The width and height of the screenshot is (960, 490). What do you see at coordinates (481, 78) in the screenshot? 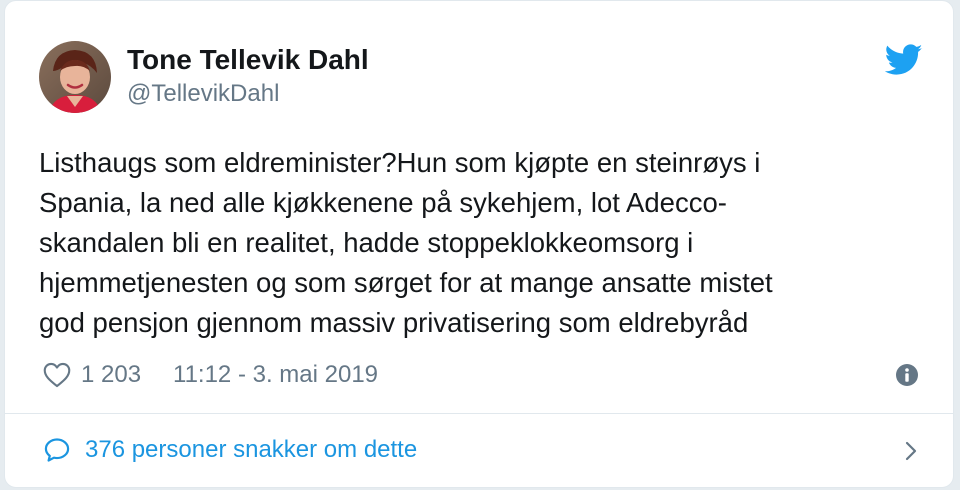
I see `tweet-header: Tone Tellevik Dahl @TellevikDahl` at bounding box center [481, 78].